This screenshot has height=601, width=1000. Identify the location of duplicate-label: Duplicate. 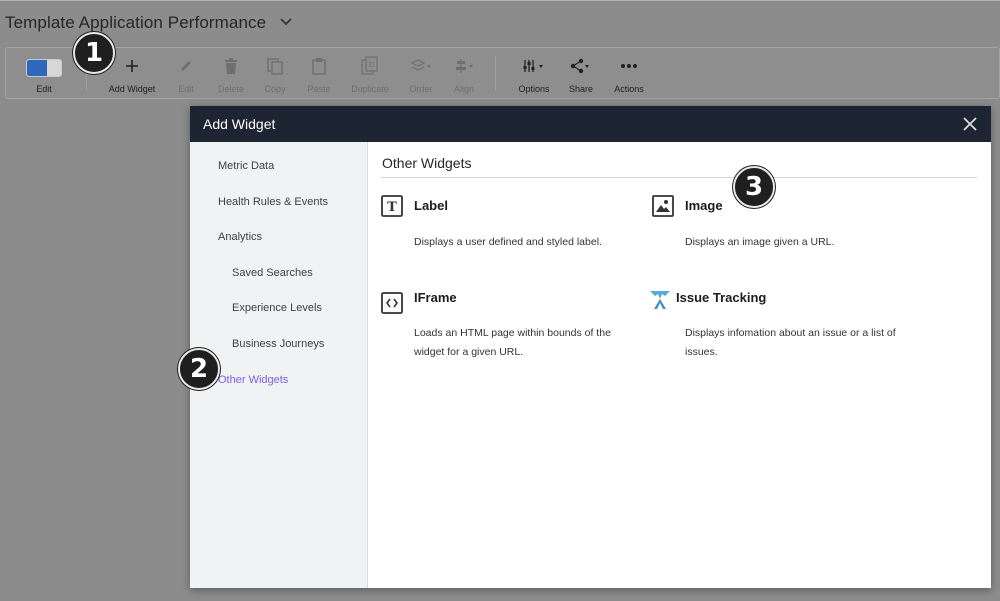
(370, 89).